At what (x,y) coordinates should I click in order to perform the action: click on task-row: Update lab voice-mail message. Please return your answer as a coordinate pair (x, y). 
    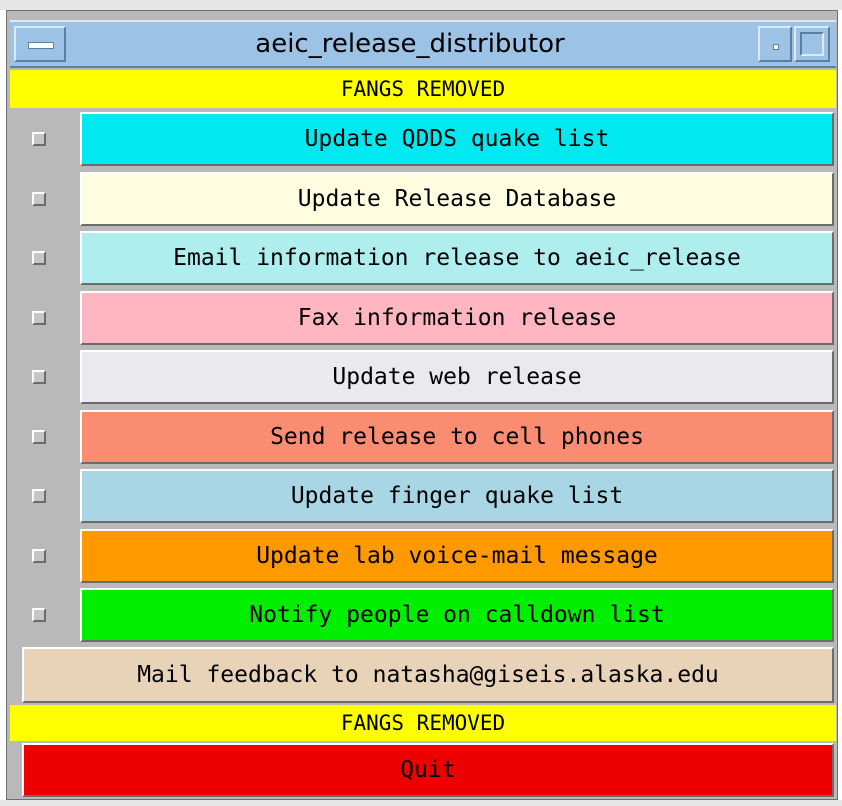
    Looking at the image, I should click on (423, 556).